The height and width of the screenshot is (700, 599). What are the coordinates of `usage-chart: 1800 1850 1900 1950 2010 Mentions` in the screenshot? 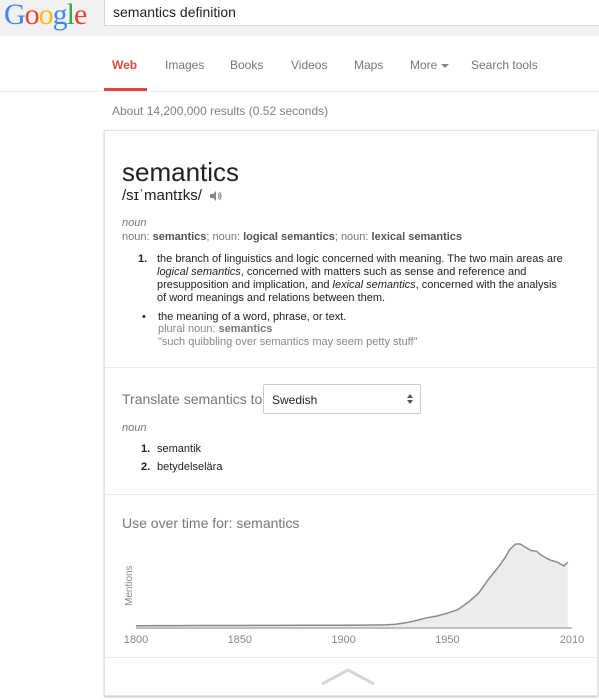 It's located at (354, 594).